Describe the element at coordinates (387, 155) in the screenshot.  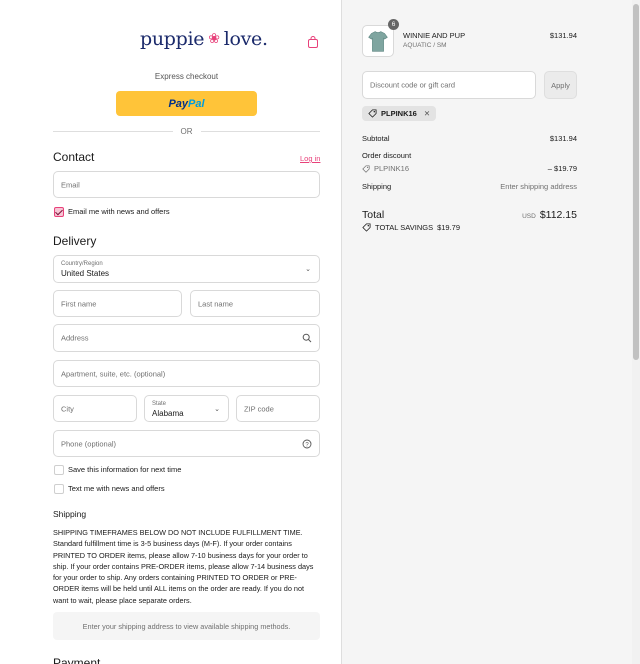
I see `order-discount-row: Order discount` at that location.